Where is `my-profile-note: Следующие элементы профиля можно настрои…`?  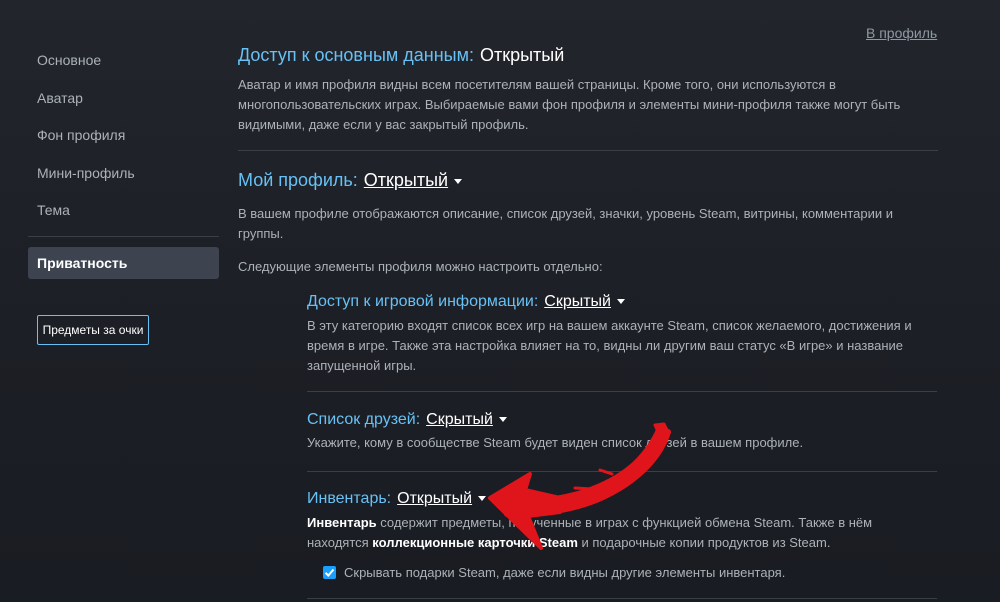 my-profile-note: Следующие элементы профиля можно настрои… is located at coordinates (420, 266).